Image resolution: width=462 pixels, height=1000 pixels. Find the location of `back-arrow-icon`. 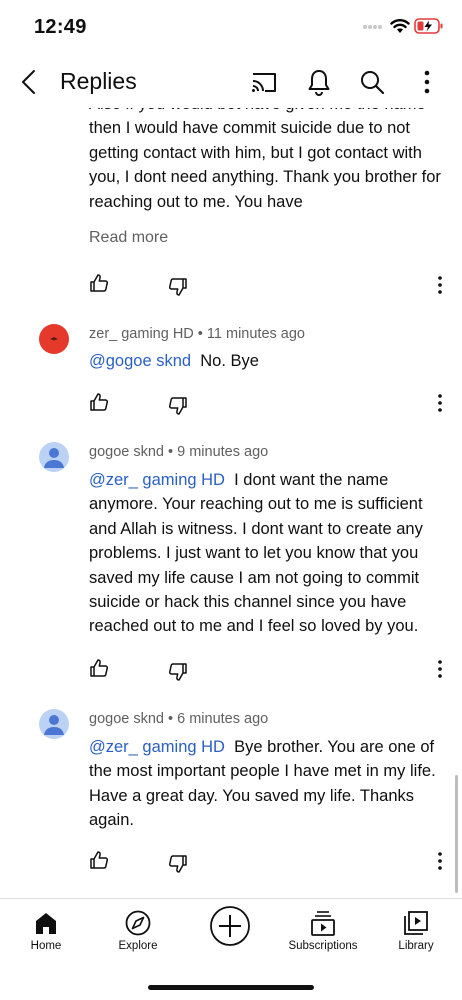

back-arrow-icon is located at coordinates (30, 82).